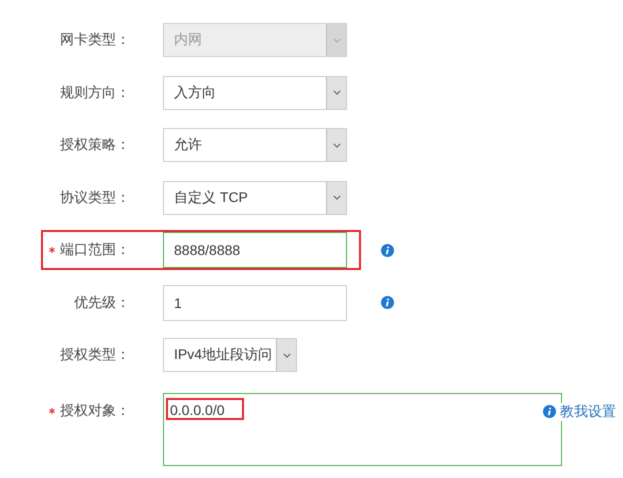  I want to click on input-field: 1, so click(255, 302).